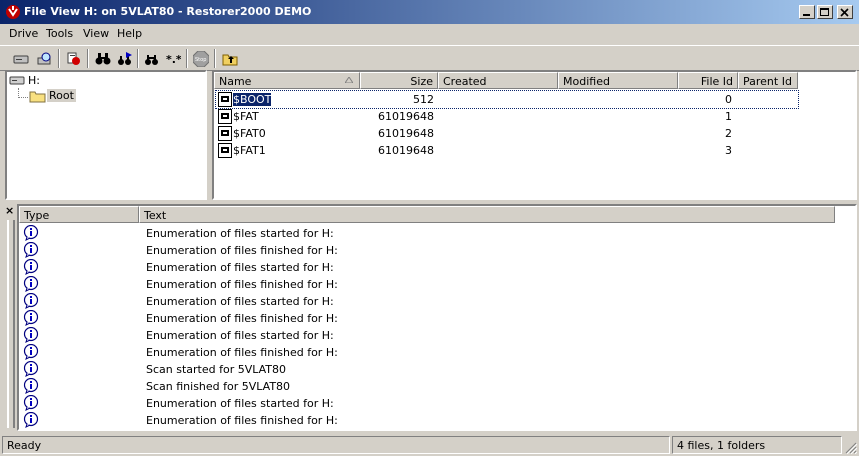 Image resolution: width=859 pixels, height=456 pixels. I want to click on log-close-button: ×, so click(11, 210).